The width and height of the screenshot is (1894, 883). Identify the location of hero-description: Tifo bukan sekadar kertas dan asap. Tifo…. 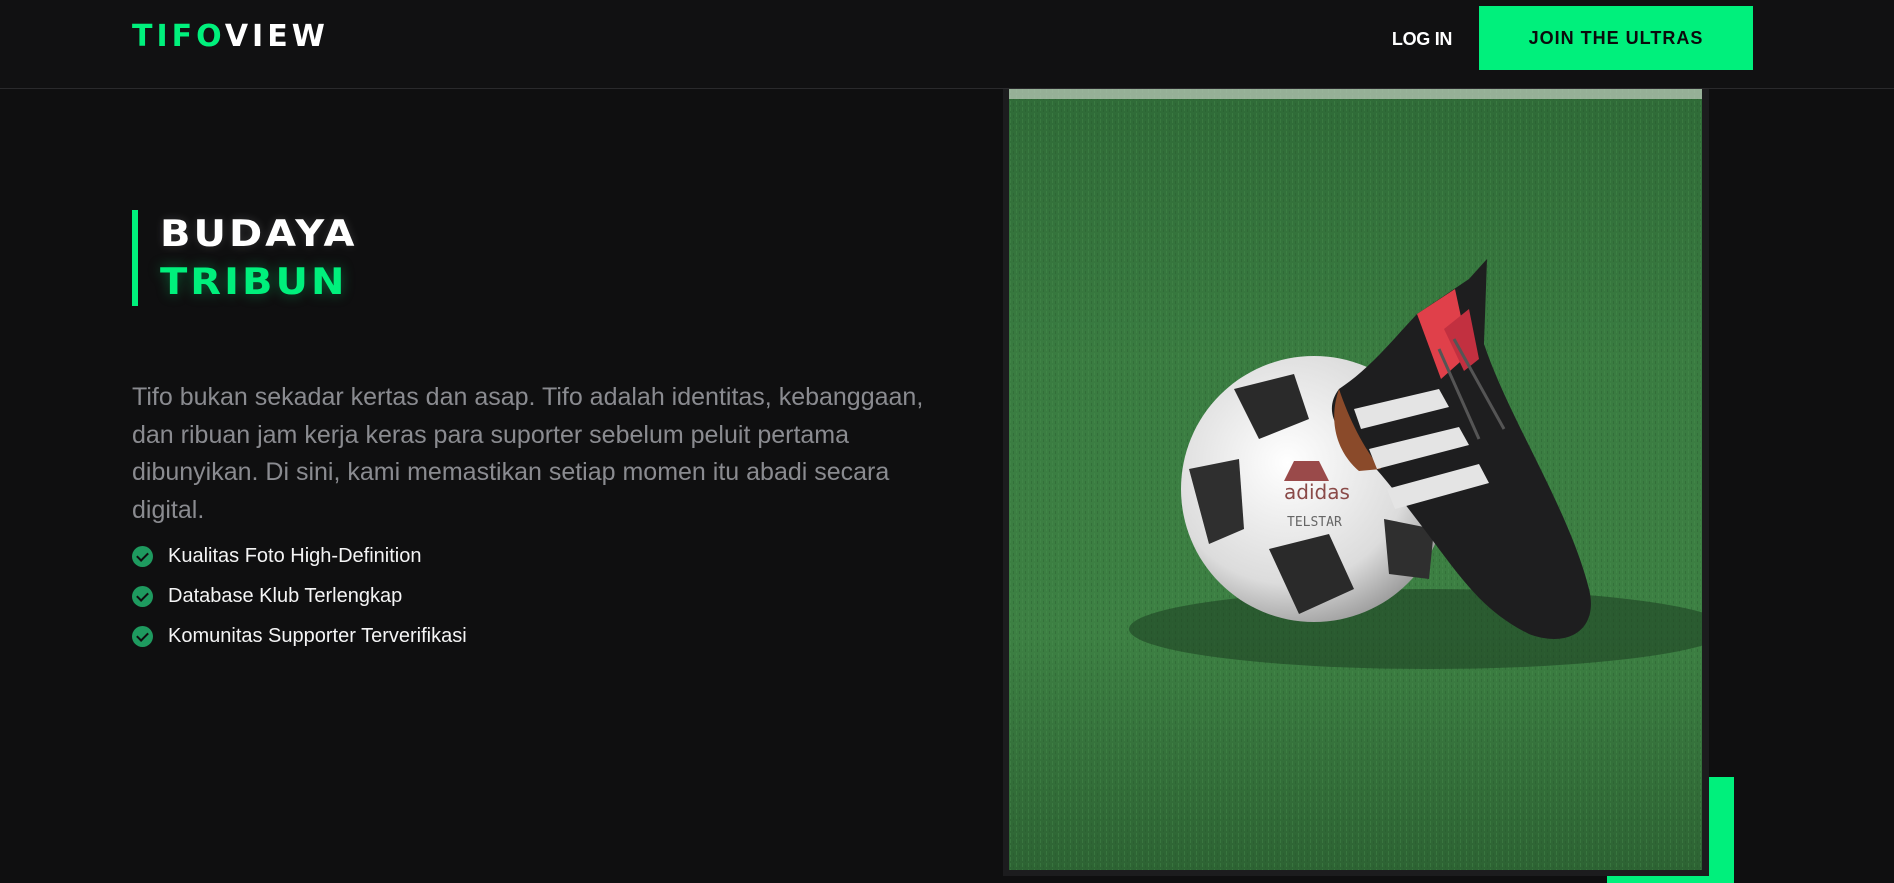
(528, 453).